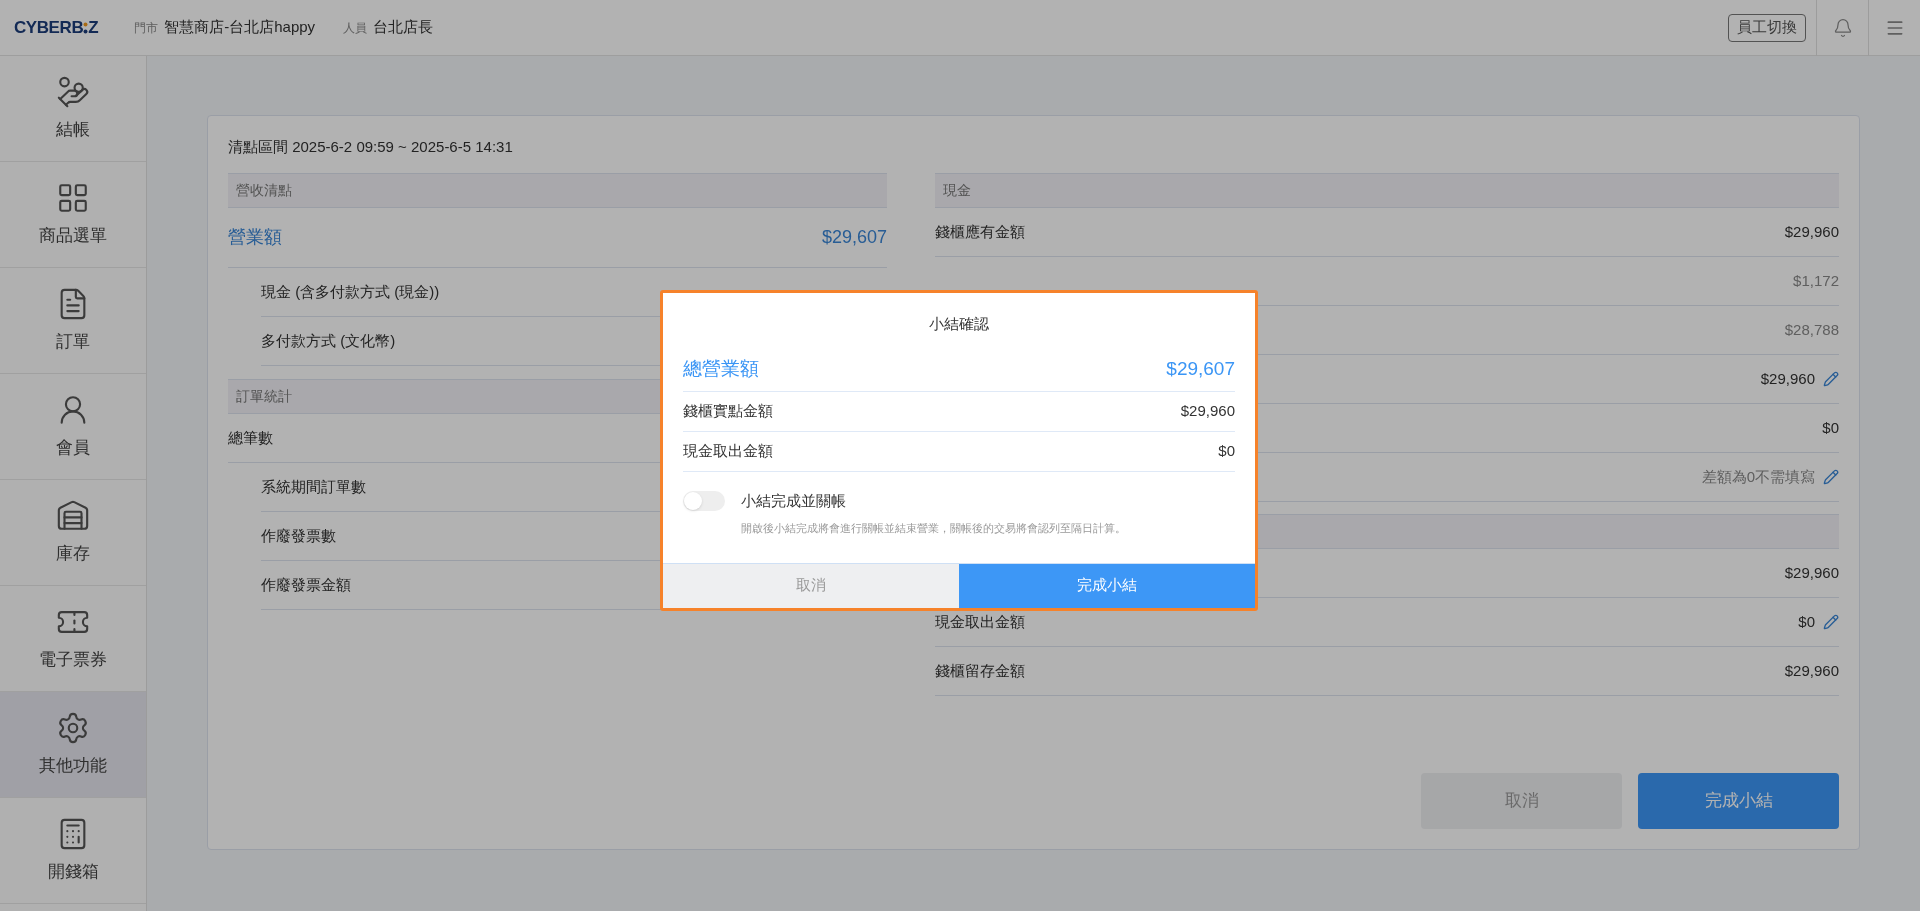  I want to click on row-label: 現金 (含多付款方式 (現金)), so click(350, 291).